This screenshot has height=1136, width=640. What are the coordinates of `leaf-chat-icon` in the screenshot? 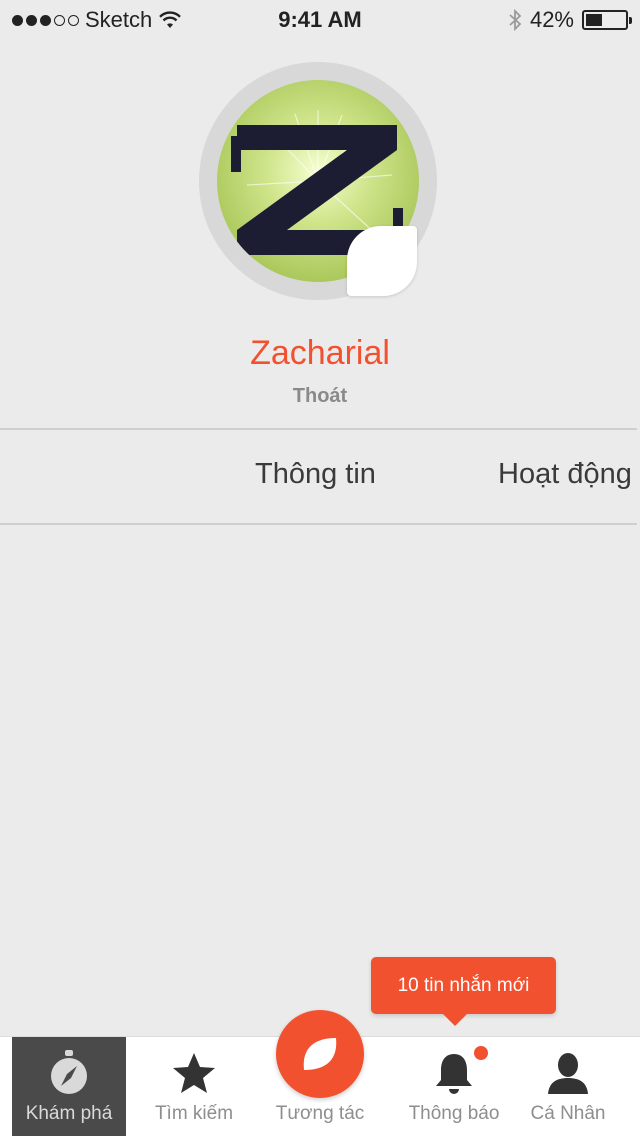 It's located at (320, 1054).